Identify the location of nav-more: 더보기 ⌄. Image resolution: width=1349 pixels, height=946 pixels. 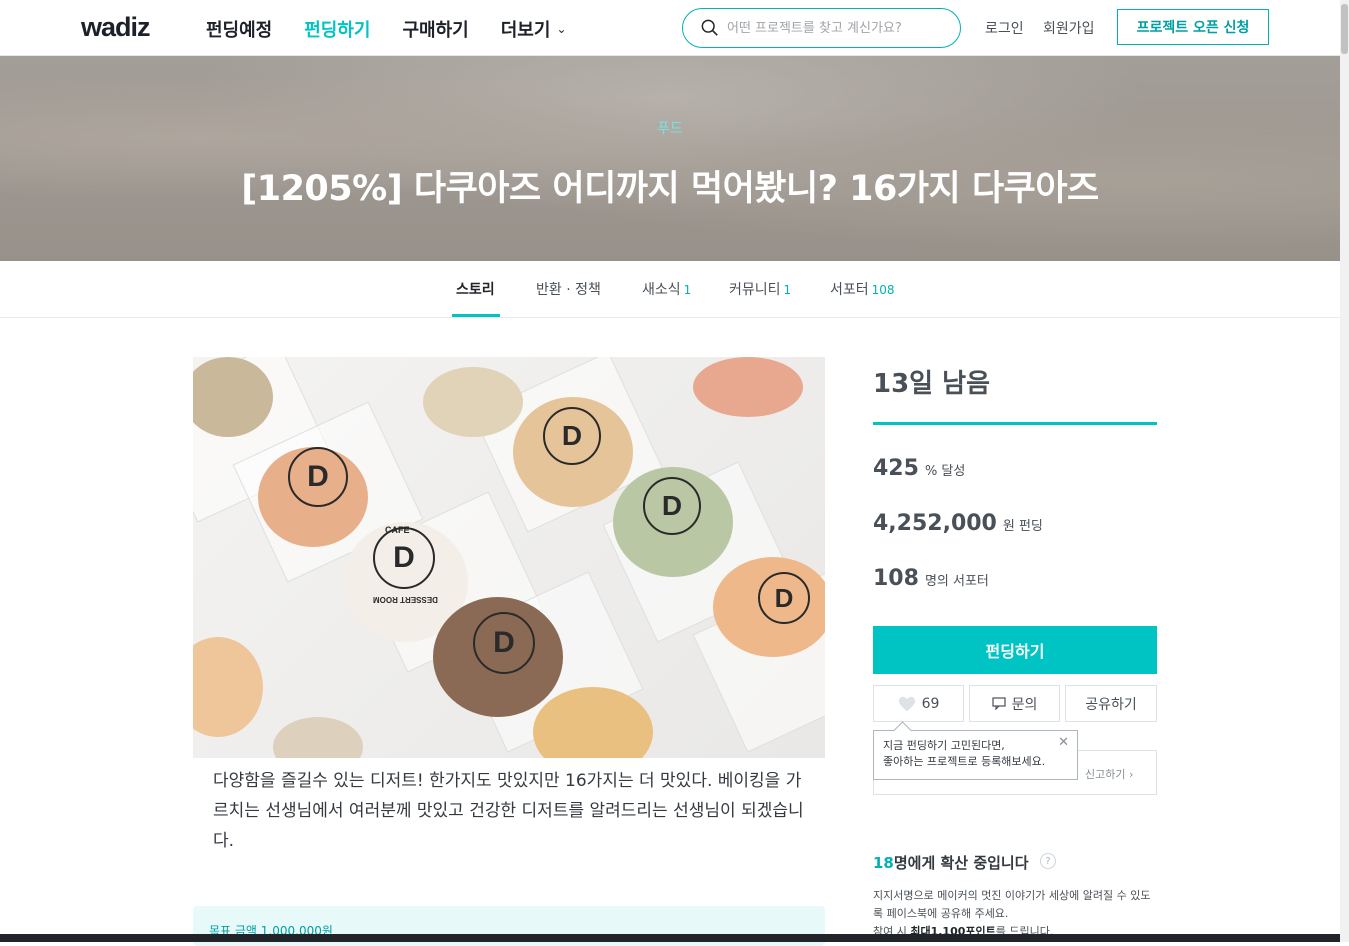
(534, 29).